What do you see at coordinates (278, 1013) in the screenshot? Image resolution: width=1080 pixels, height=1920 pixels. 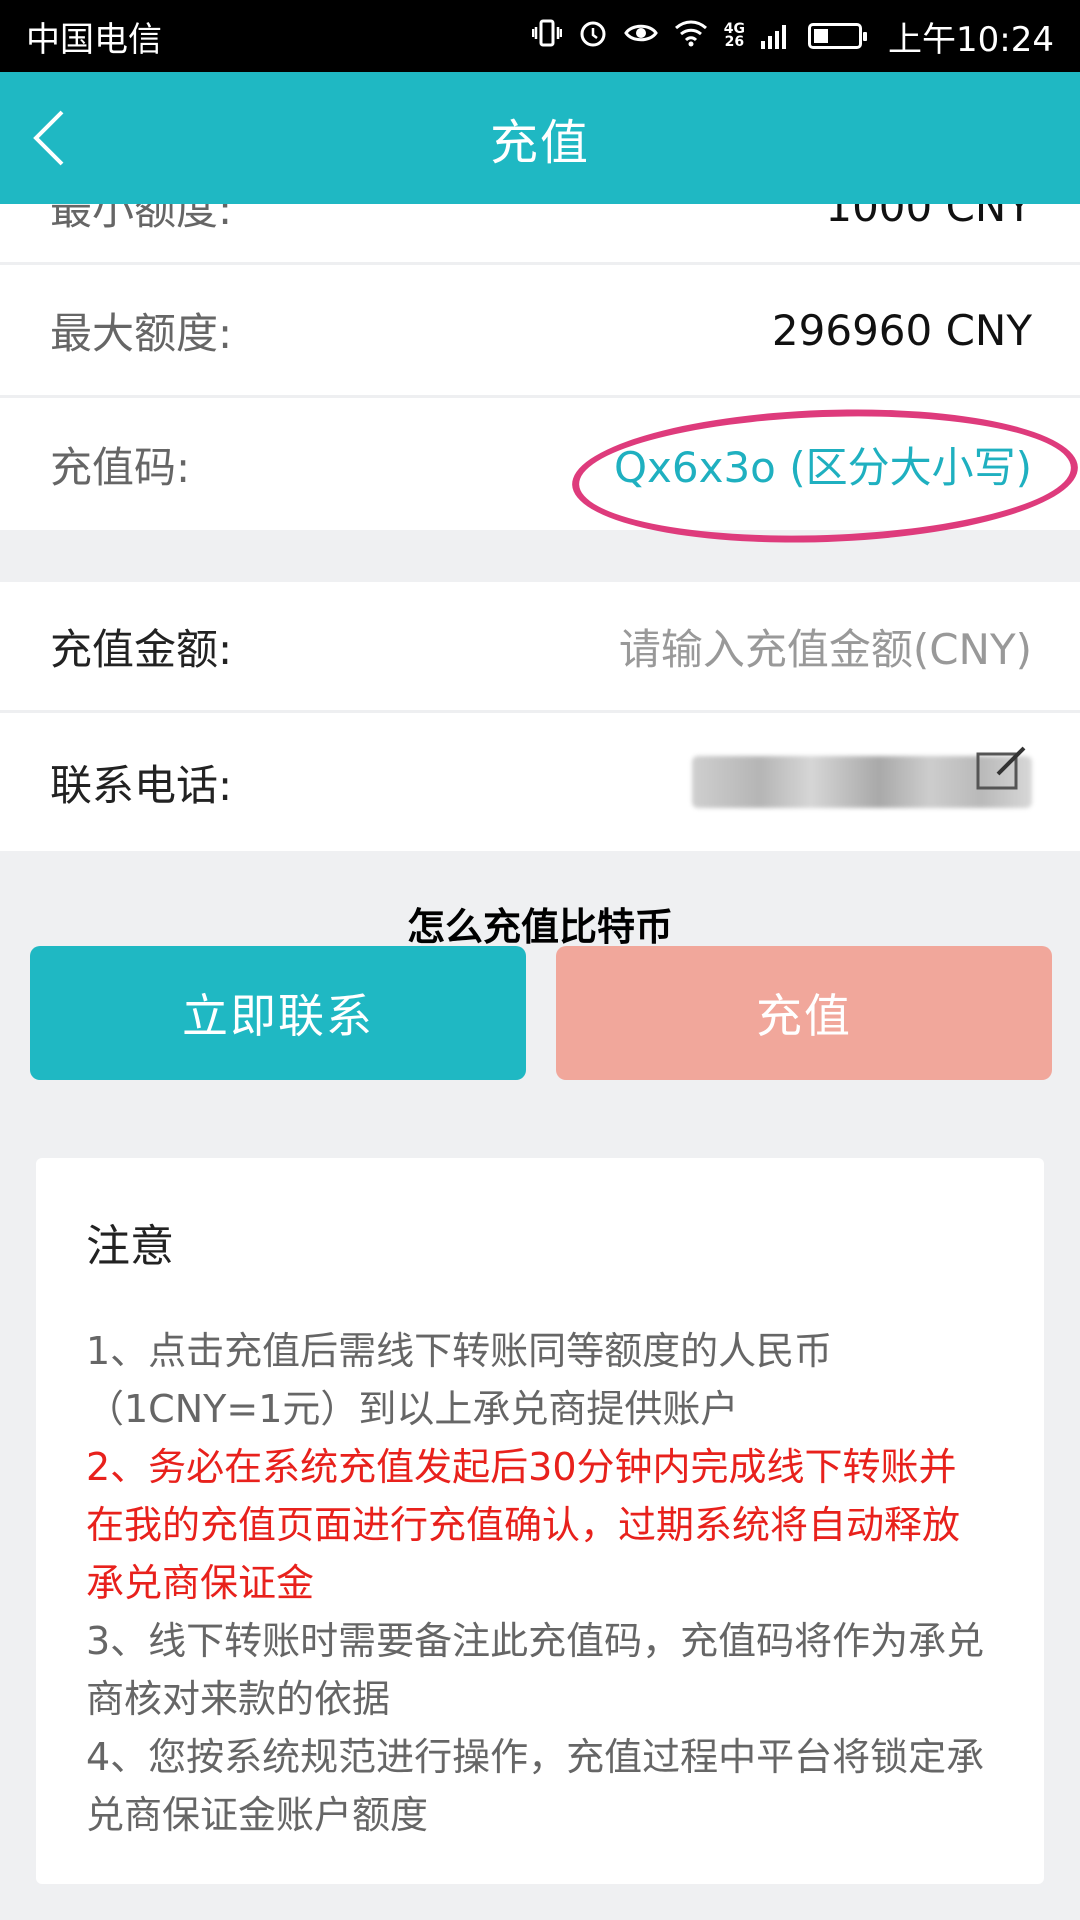 I see `contact-now-button: 立即联系` at bounding box center [278, 1013].